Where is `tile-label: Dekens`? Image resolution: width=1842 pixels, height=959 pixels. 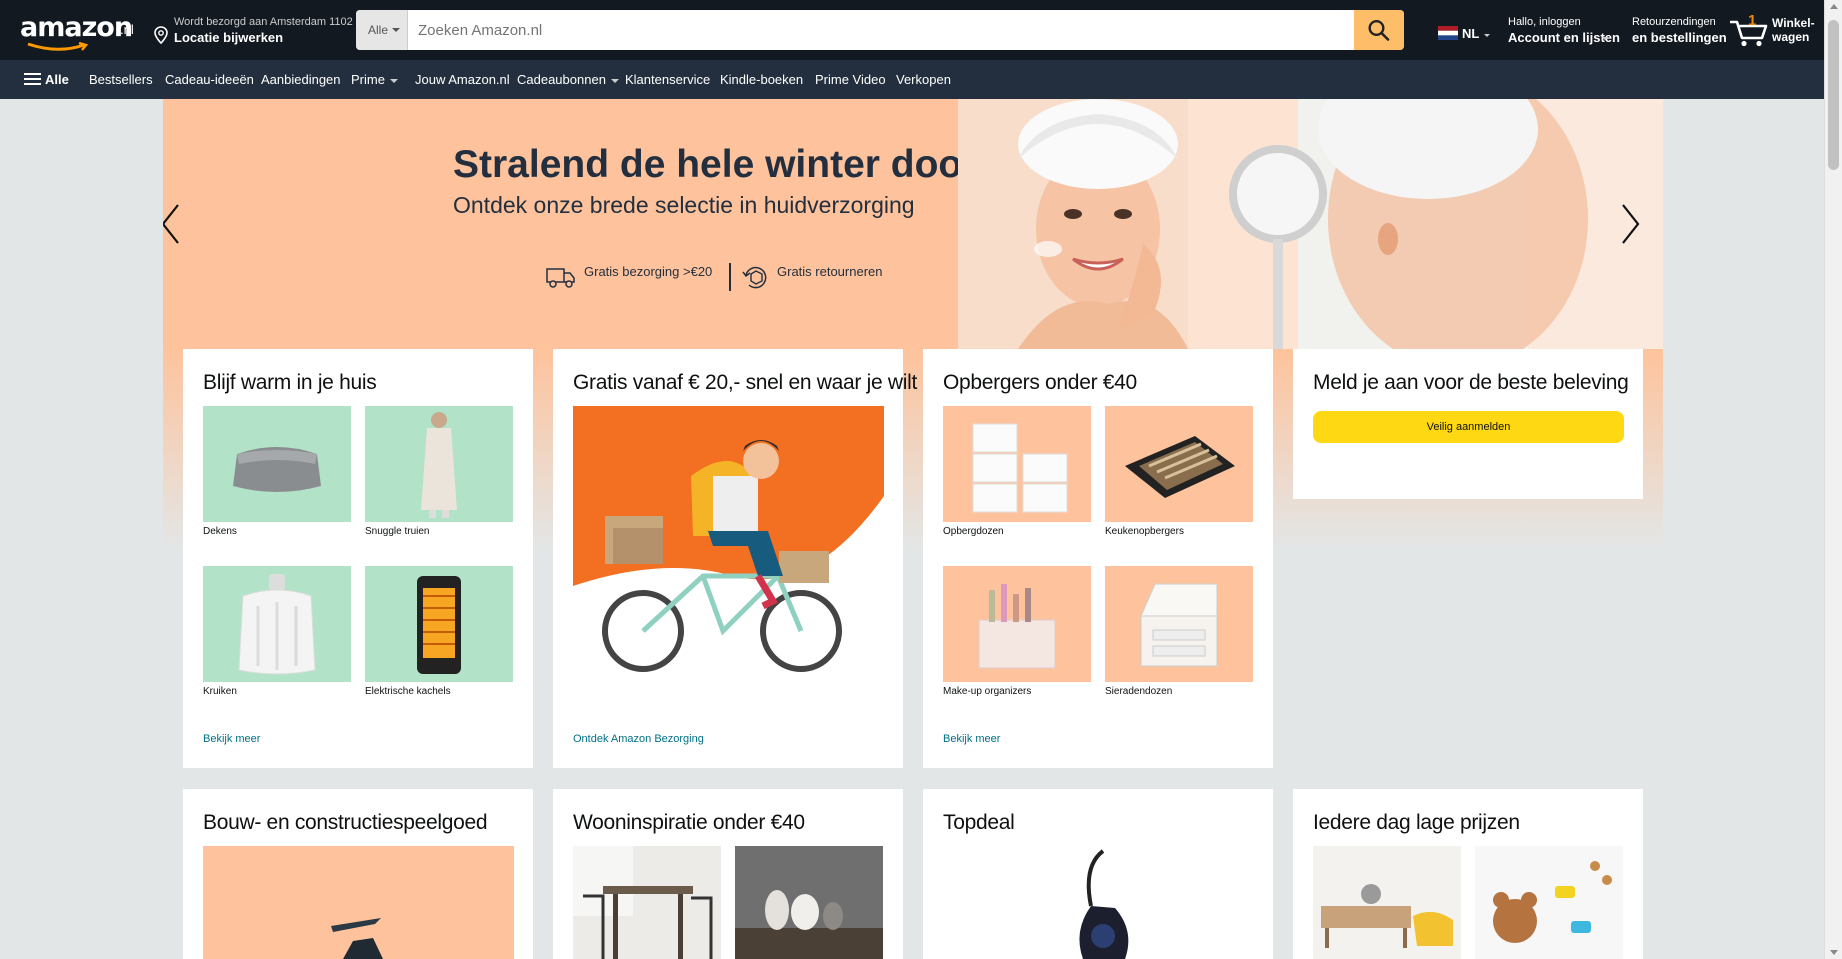 tile-label: Dekens is located at coordinates (220, 531).